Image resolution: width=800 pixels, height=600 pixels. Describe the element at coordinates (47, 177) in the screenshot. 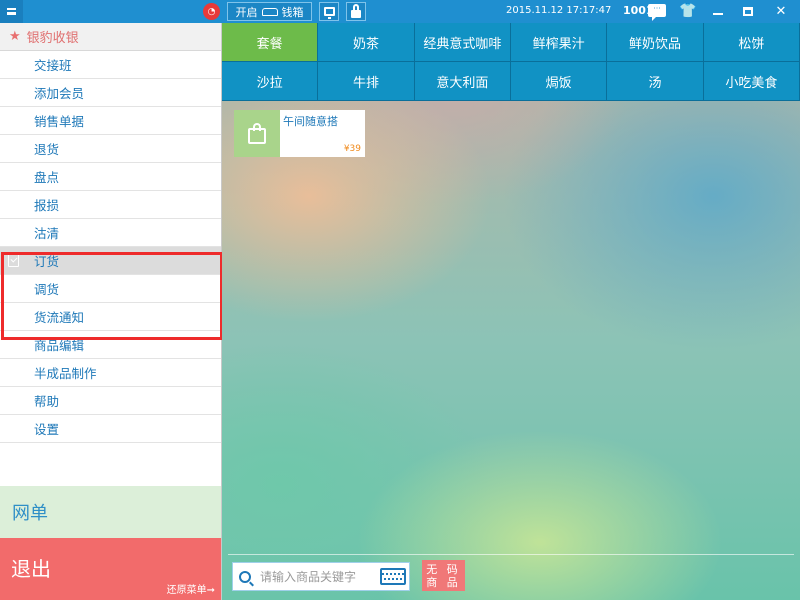

I see `sidebar-item-label: 盘点` at that location.